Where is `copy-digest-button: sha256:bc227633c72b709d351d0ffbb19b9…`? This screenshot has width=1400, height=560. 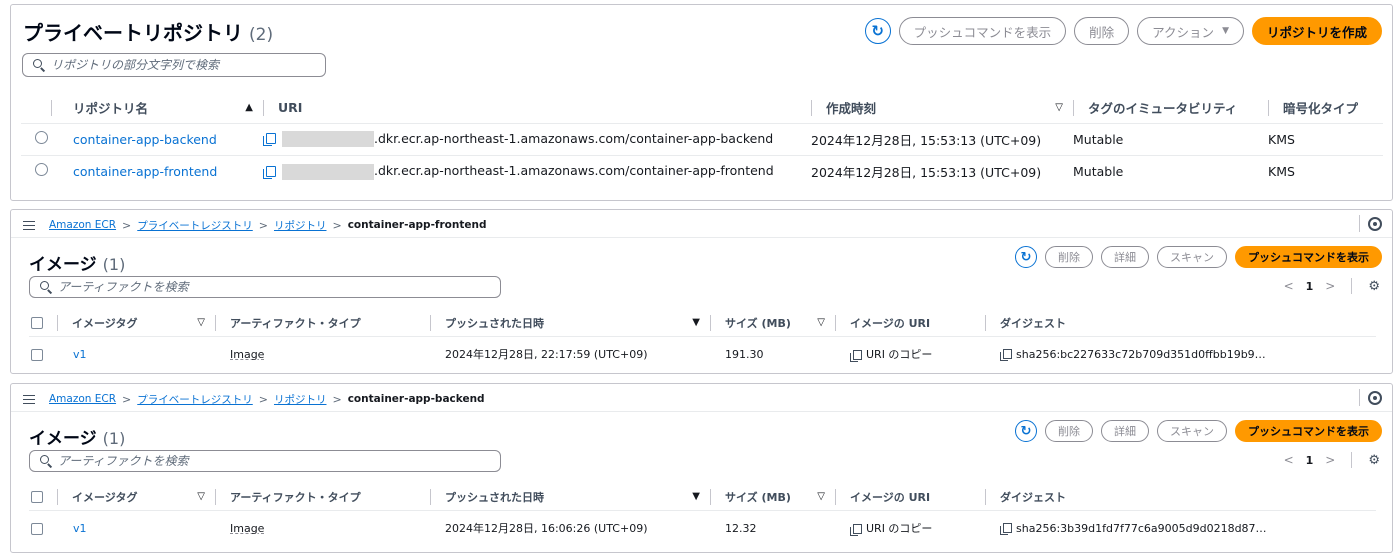
copy-digest-button: sha256:bc227633c72b709d351d0ffbb19b9… is located at coordinates (1133, 355).